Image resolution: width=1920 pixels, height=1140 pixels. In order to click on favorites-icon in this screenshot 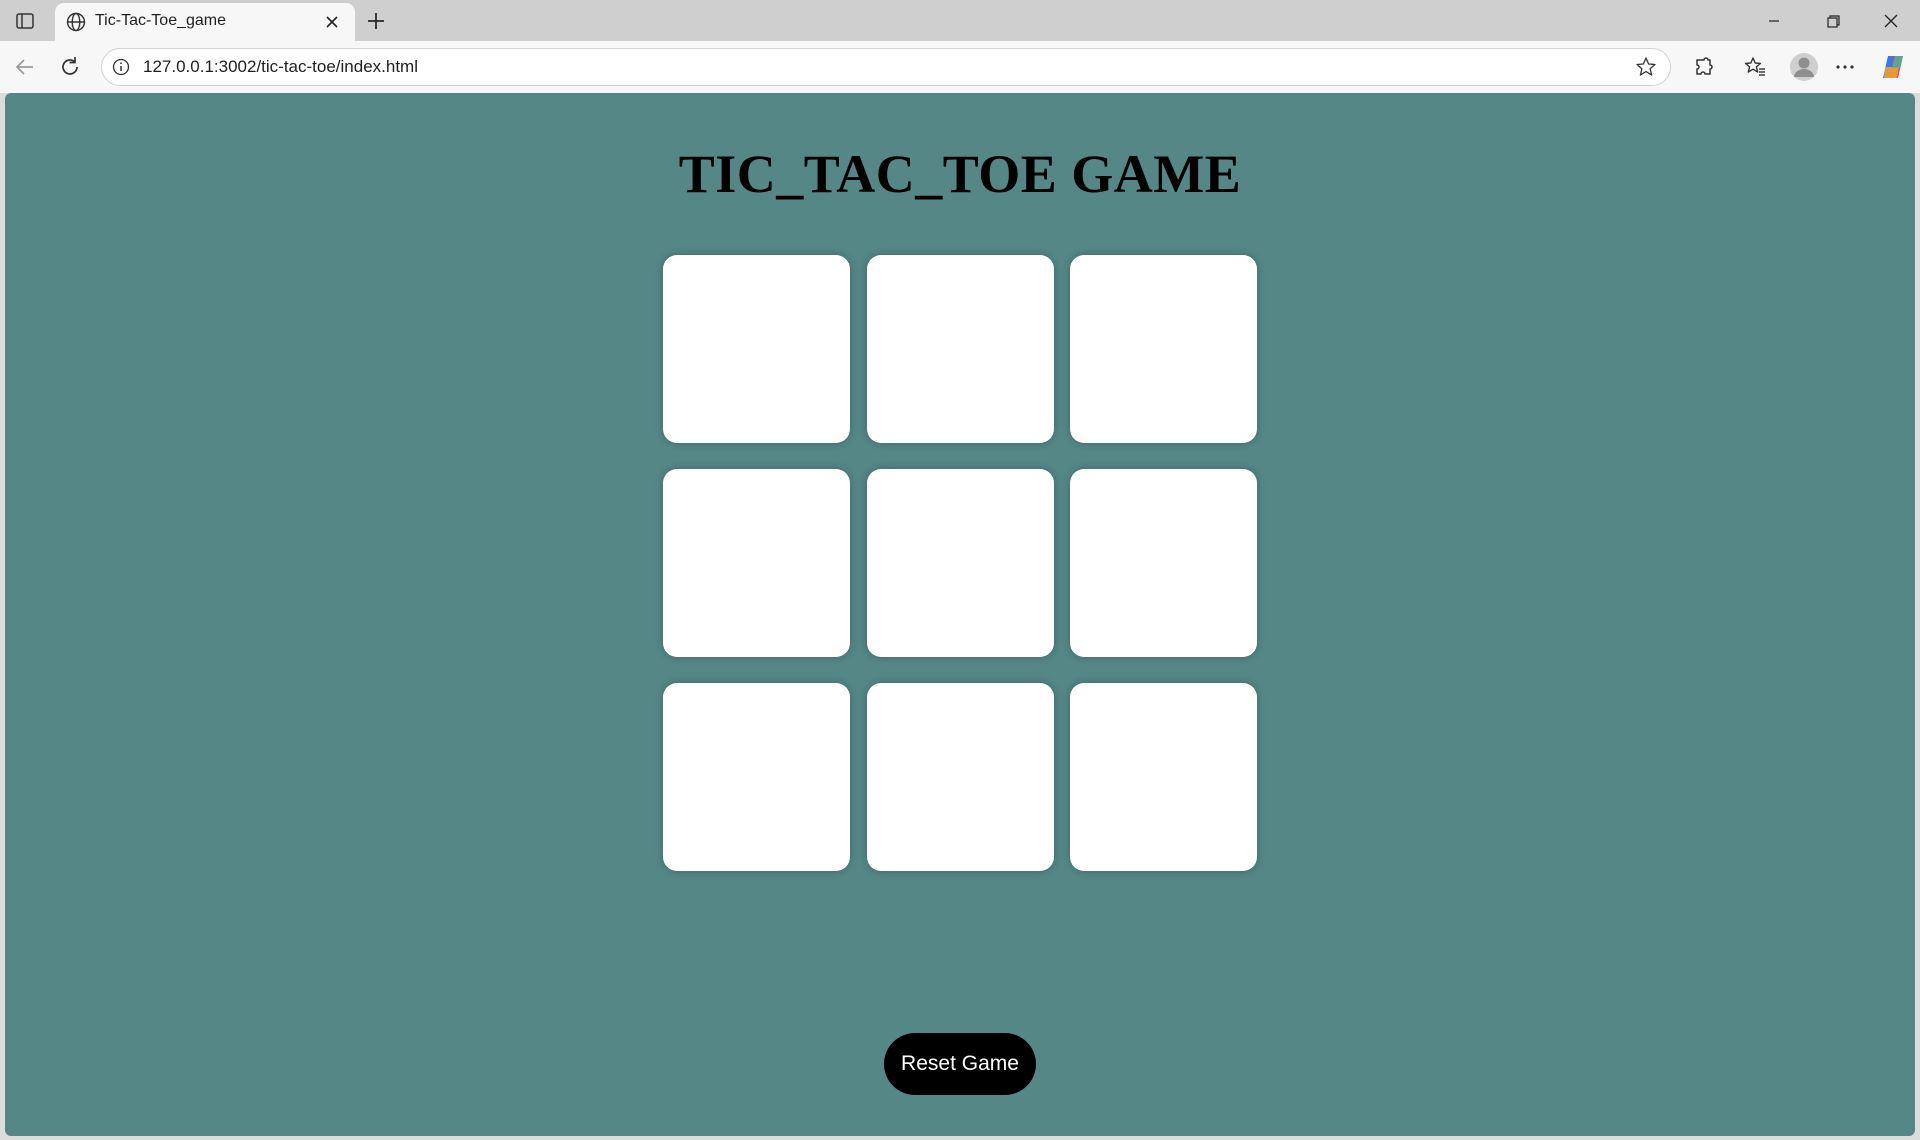, I will do `click(1755, 67)`.